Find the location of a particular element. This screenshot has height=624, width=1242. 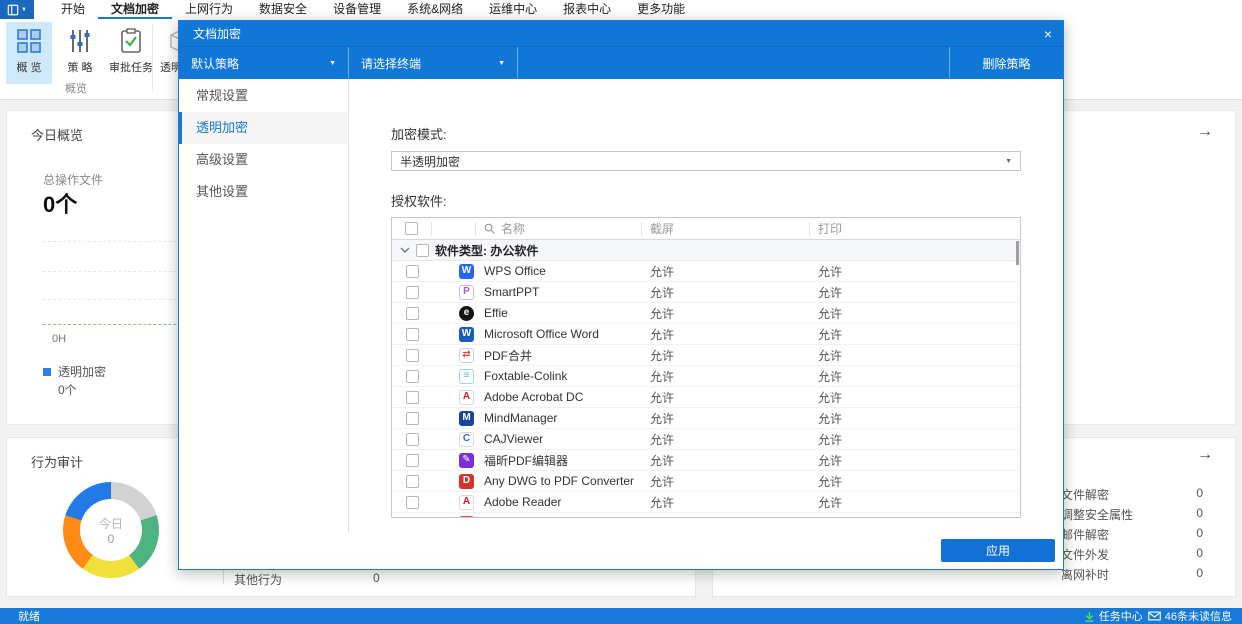

task-center-label: 任务中心 is located at coordinates (1120, 617).